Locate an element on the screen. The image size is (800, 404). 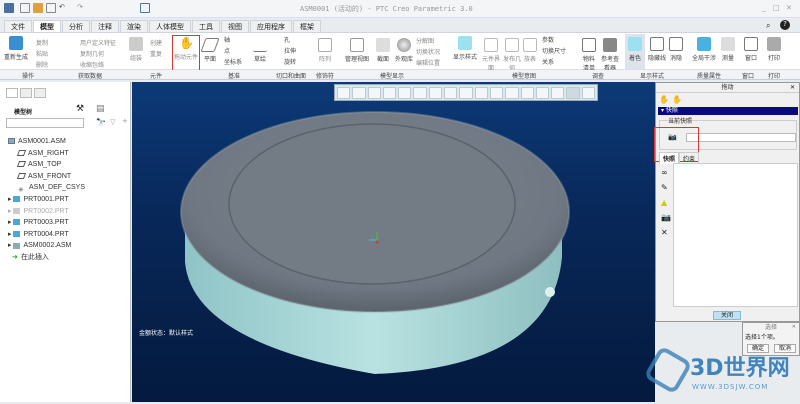
zoom-out-icon is located at coordinates (374, 93).